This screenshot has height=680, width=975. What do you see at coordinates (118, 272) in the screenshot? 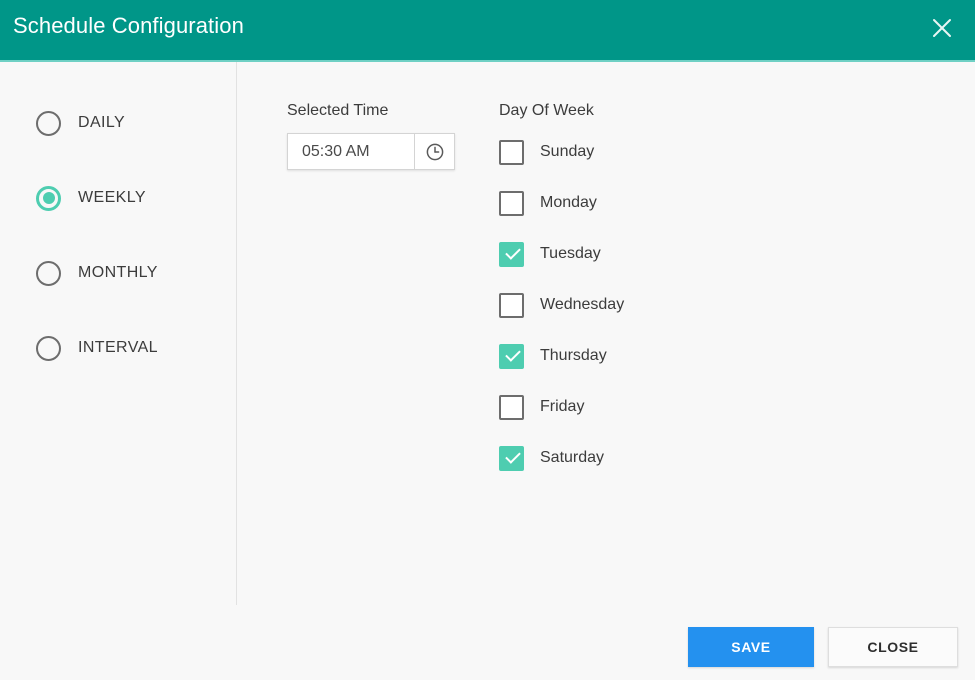
I see `radio-label: MONTHLY` at bounding box center [118, 272].